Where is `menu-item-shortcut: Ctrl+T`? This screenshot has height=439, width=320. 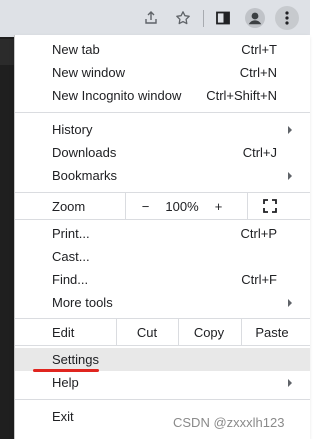 menu-item-shortcut: Ctrl+T is located at coordinates (259, 49).